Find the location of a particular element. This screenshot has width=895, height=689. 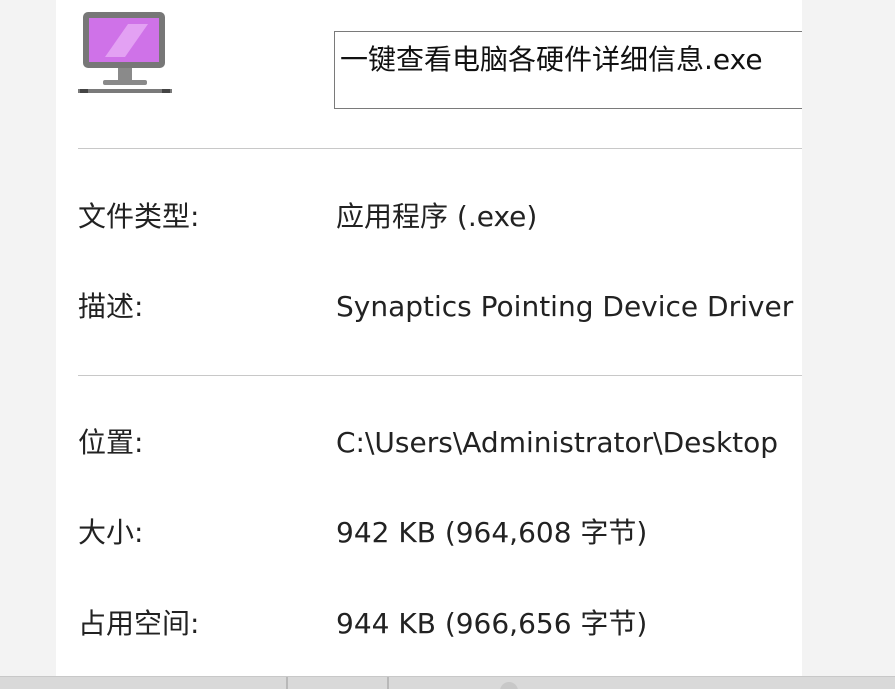

location-value: C:\Users\Administrator\Desktop is located at coordinates (557, 442).